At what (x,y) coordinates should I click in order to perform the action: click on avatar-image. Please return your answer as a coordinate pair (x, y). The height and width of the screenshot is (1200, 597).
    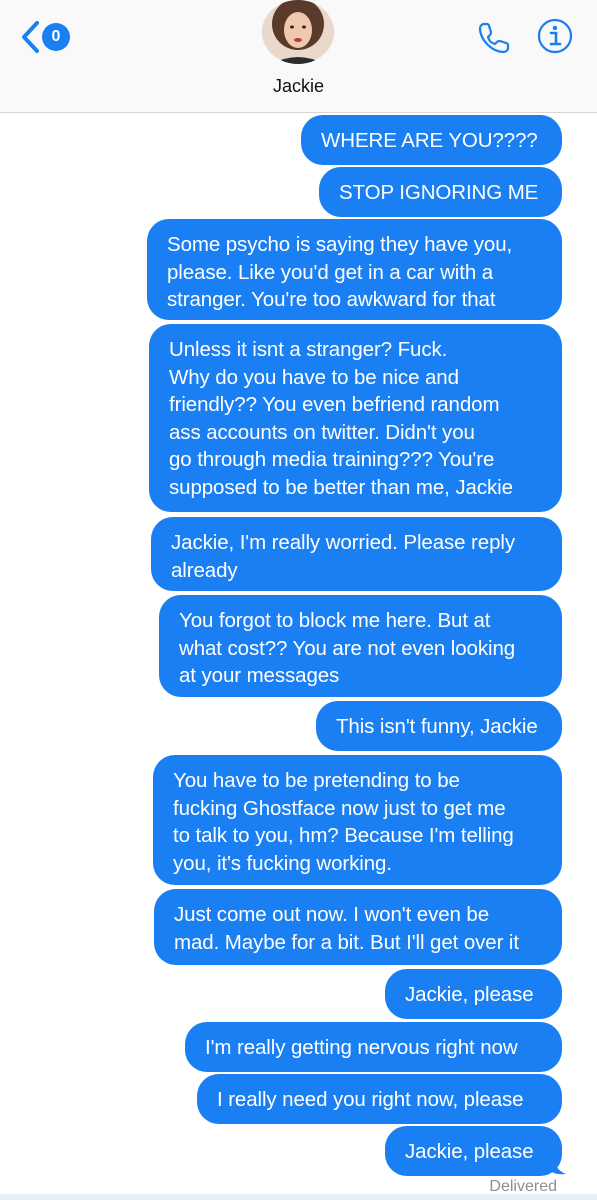
    Looking at the image, I should click on (298, 32).